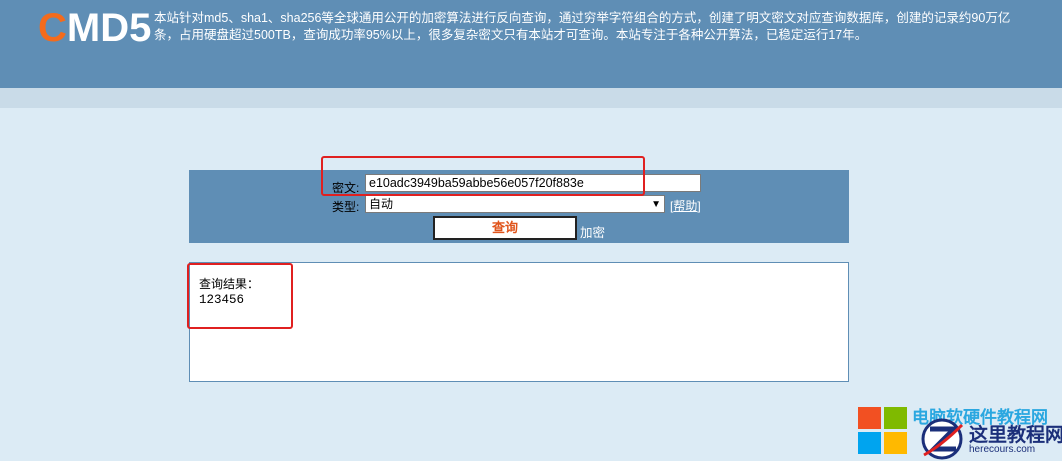  Describe the element at coordinates (592, 231) in the screenshot. I see `encrypt-link: 加密` at that location.